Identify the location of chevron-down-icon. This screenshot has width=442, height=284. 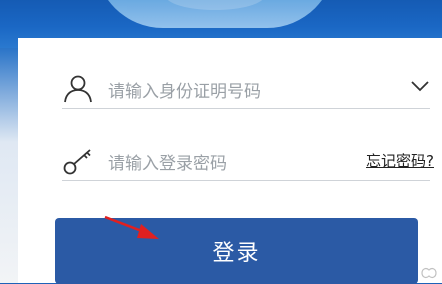
(420, 86).